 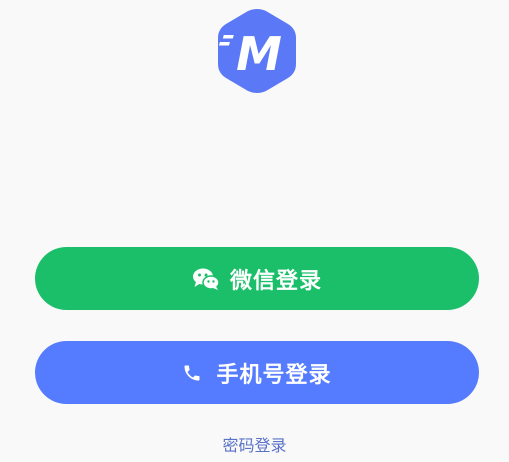 What do you see at coordinates (275, 281) in the screenshot?
I see `wechat-login-label: 微信登录` at bounding box center [275, 281].